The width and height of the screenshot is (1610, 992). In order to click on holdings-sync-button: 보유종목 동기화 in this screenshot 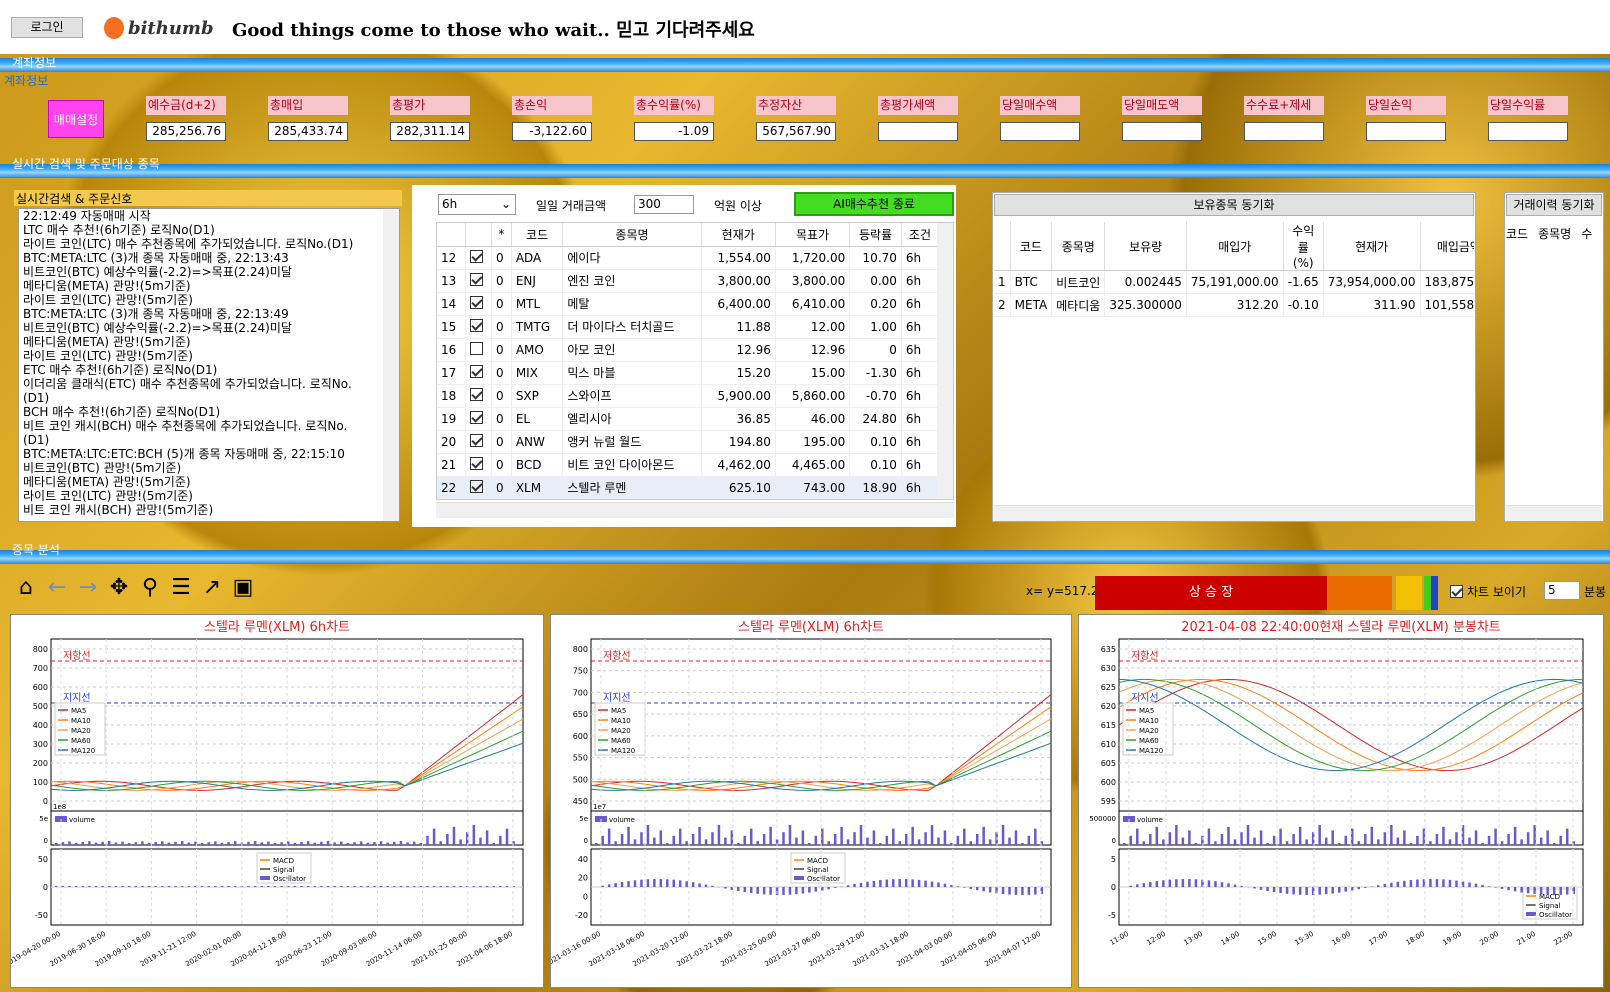, I will do `click(1234, 205)`.